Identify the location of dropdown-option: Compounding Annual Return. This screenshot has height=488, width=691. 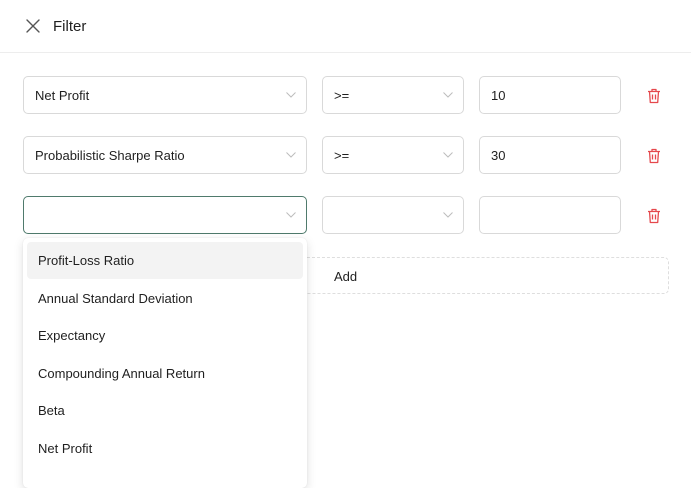
(165, 373).